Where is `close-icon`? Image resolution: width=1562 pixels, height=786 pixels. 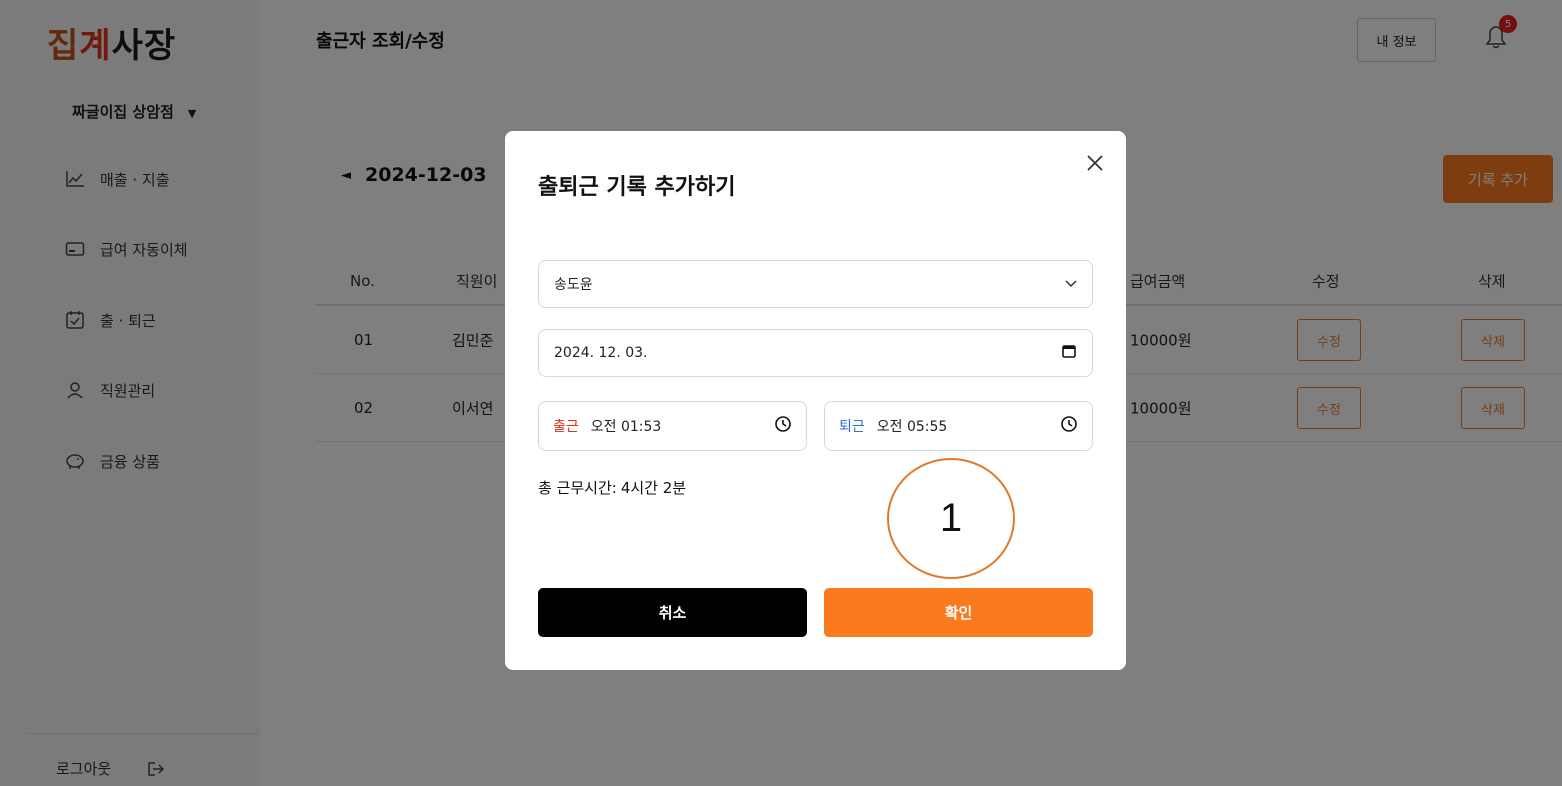
close-icon is located at coordinates (1095, 163).